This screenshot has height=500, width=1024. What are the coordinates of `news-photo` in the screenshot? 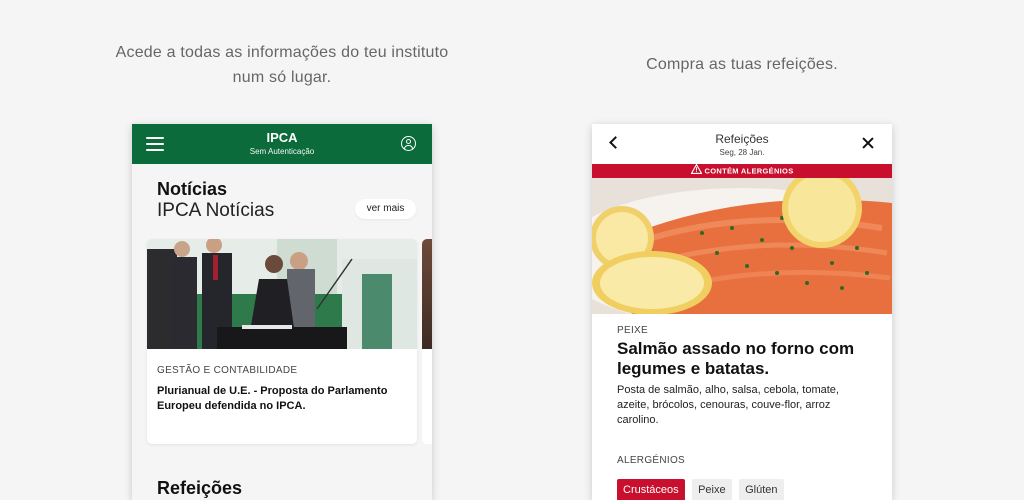 It's located at (282, 294).